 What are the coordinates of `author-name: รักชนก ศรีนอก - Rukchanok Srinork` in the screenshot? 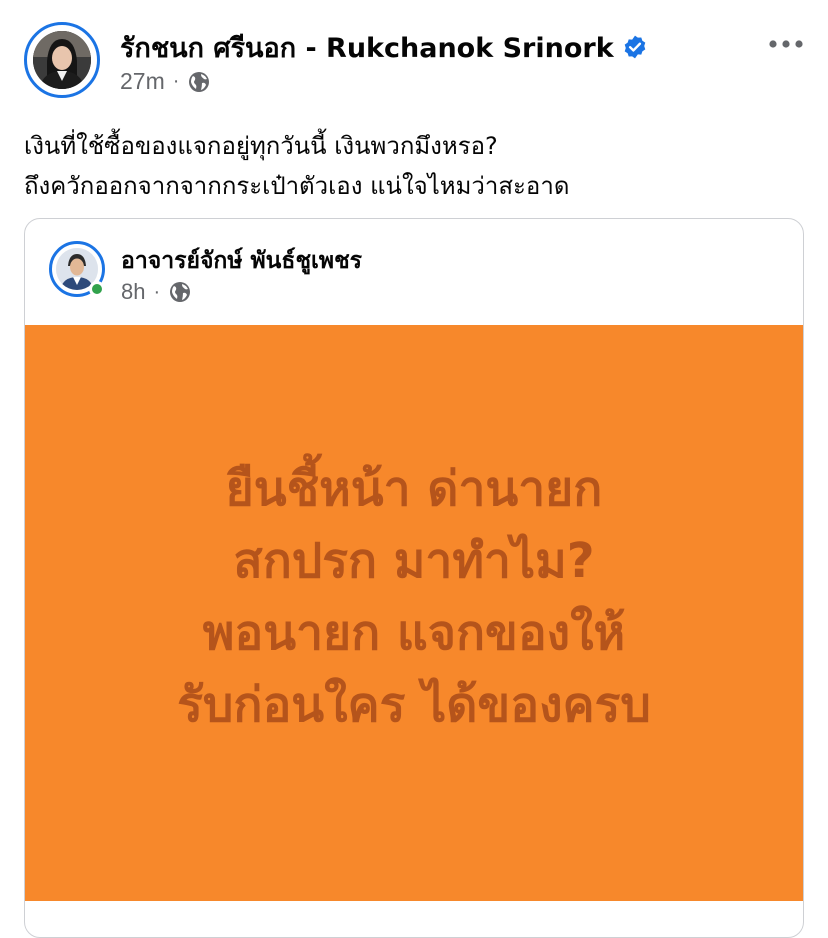 It's located at (367, 47).